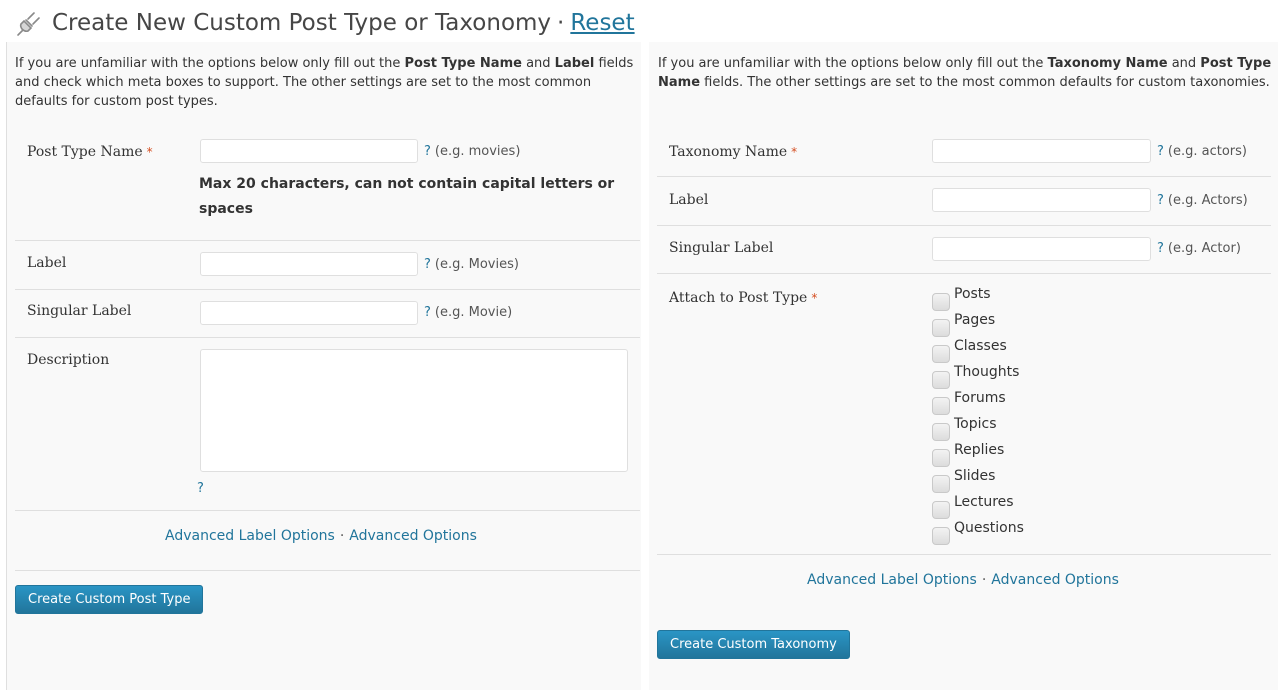  Describe the element at coordinates (309, 151) in the screenshot. I see `post-type-name-input` at that location.